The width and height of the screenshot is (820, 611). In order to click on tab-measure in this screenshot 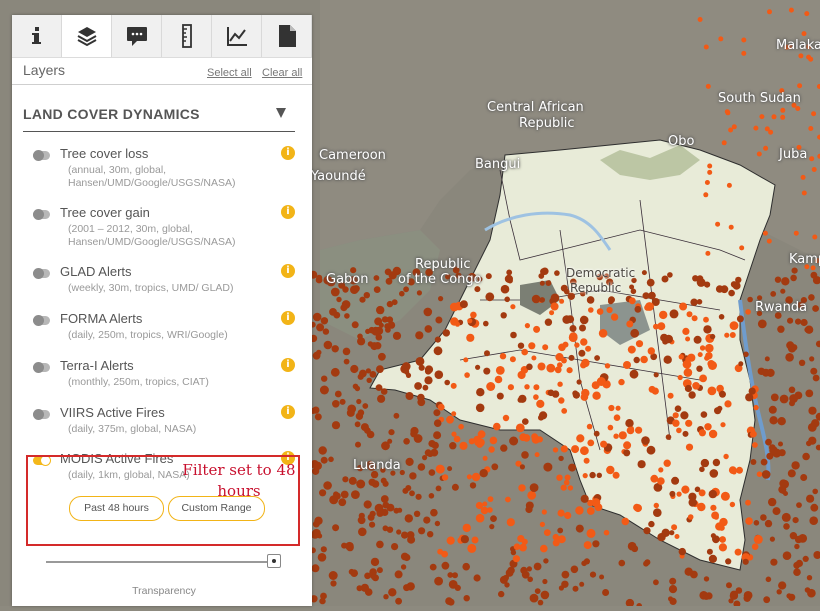, I will do `click(187, 36)`.